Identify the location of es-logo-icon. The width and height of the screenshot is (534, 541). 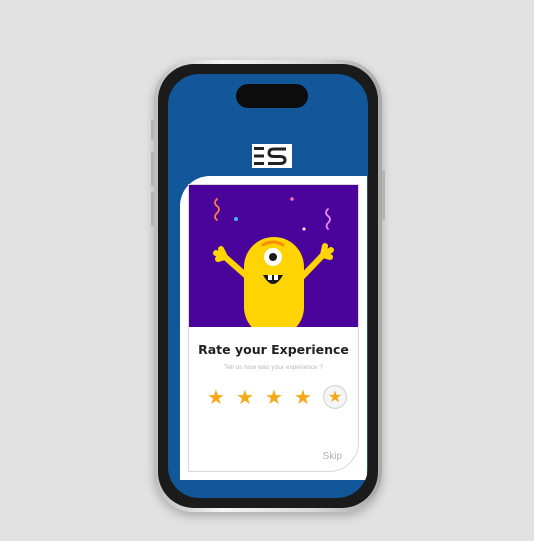
(272, 156).